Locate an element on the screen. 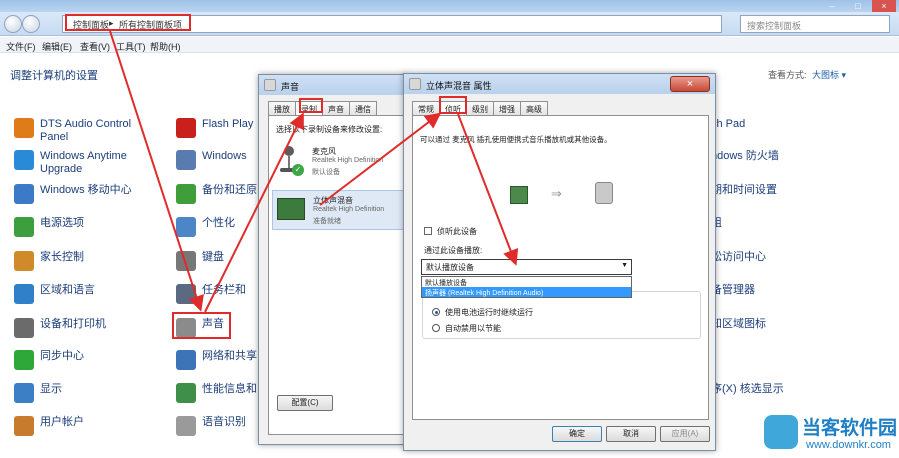 The height and width of the screenshot is (458, 899). device-microphone: ✓ 麦克风 Realtek High Definition 默认设备 is located at coordinates (338, 162).